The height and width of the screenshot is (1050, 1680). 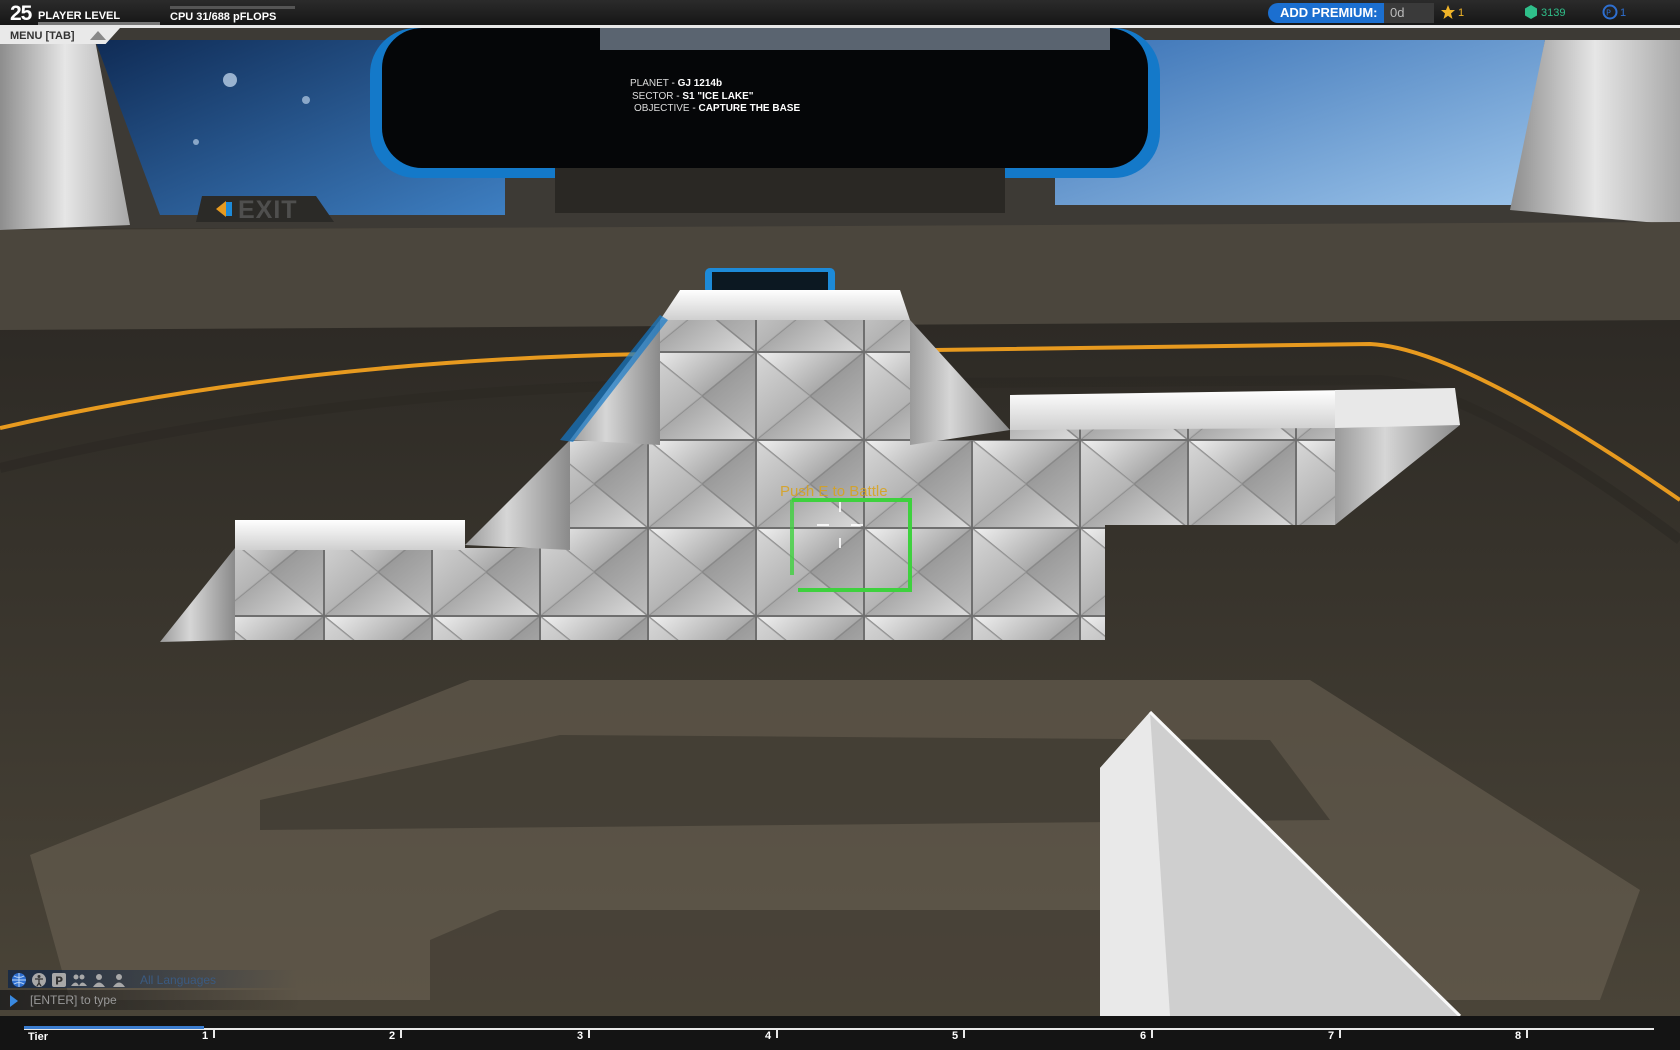 I want to click on mission-objective-row: OBJECTIVE - CAPTURE THE BASE, so click(x=717, y=108).